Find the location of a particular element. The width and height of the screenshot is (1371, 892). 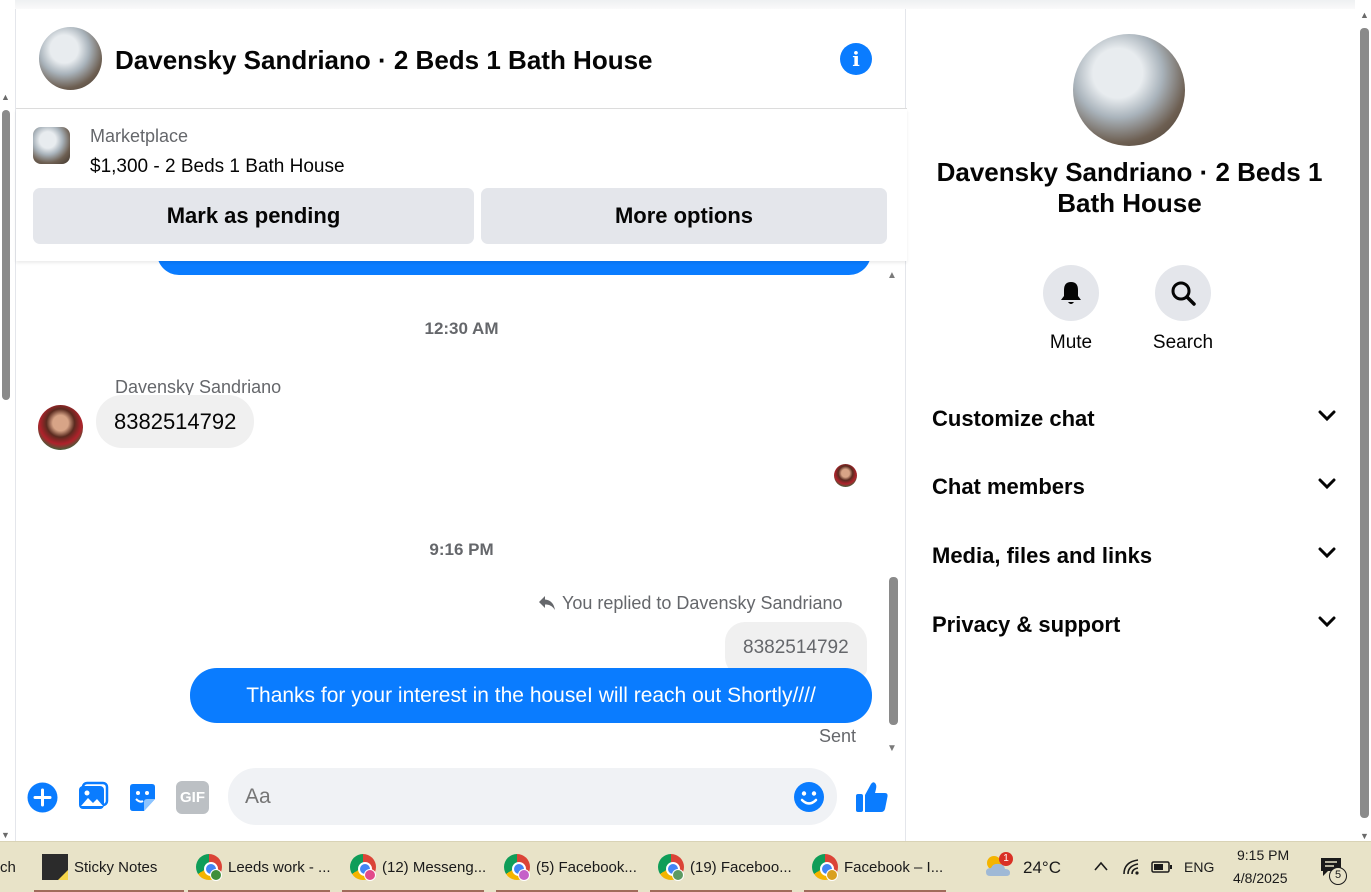

plus-icon is located at coordinates (42, 797).